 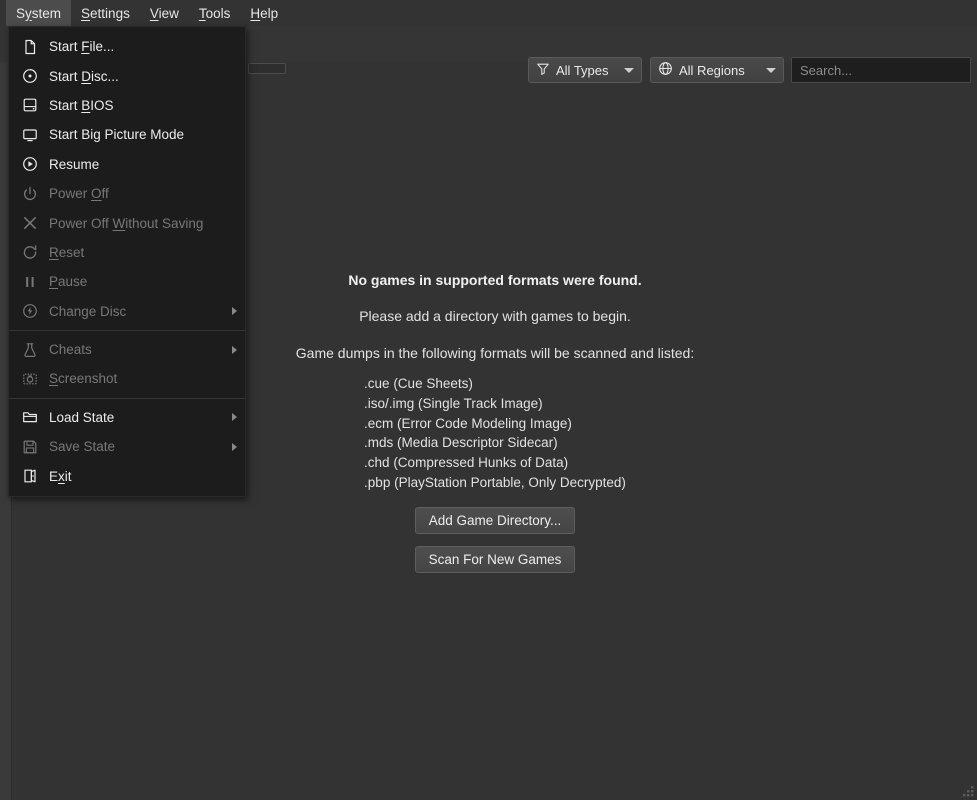 I want to click on menu-item-start-bios: Start BIOS, so click(x=127, y=105).